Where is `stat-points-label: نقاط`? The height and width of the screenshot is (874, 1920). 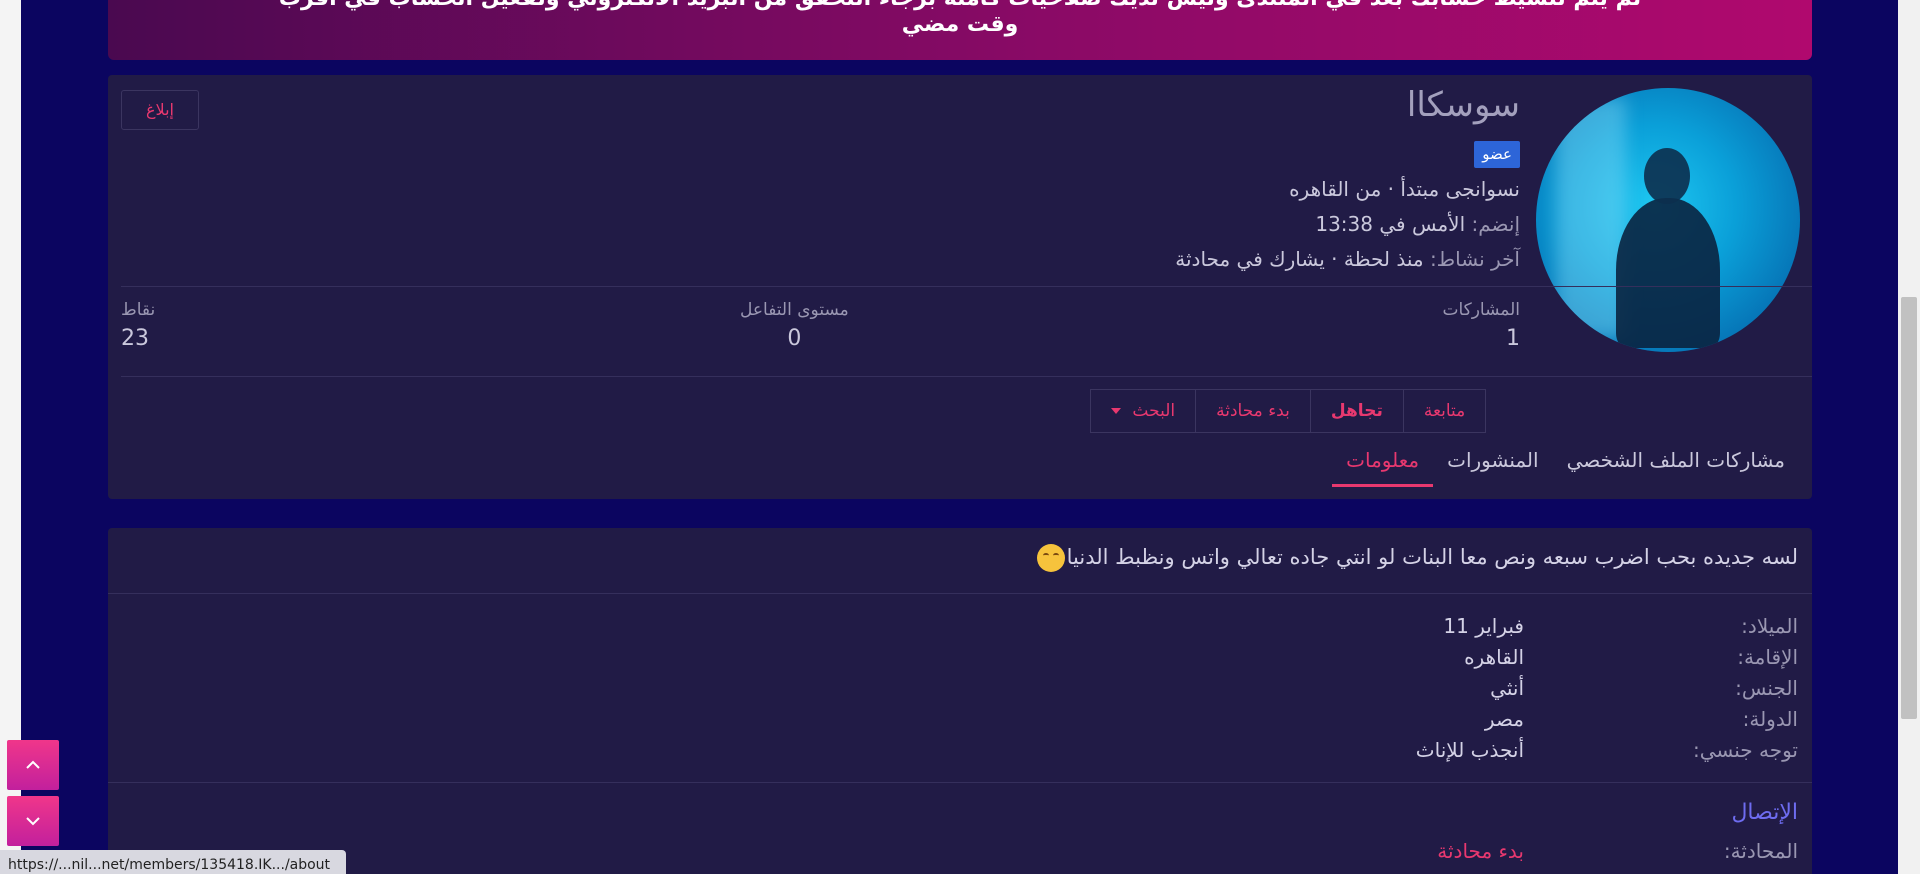 stat-points-label: نقاط is located at coordinates (138, 310).